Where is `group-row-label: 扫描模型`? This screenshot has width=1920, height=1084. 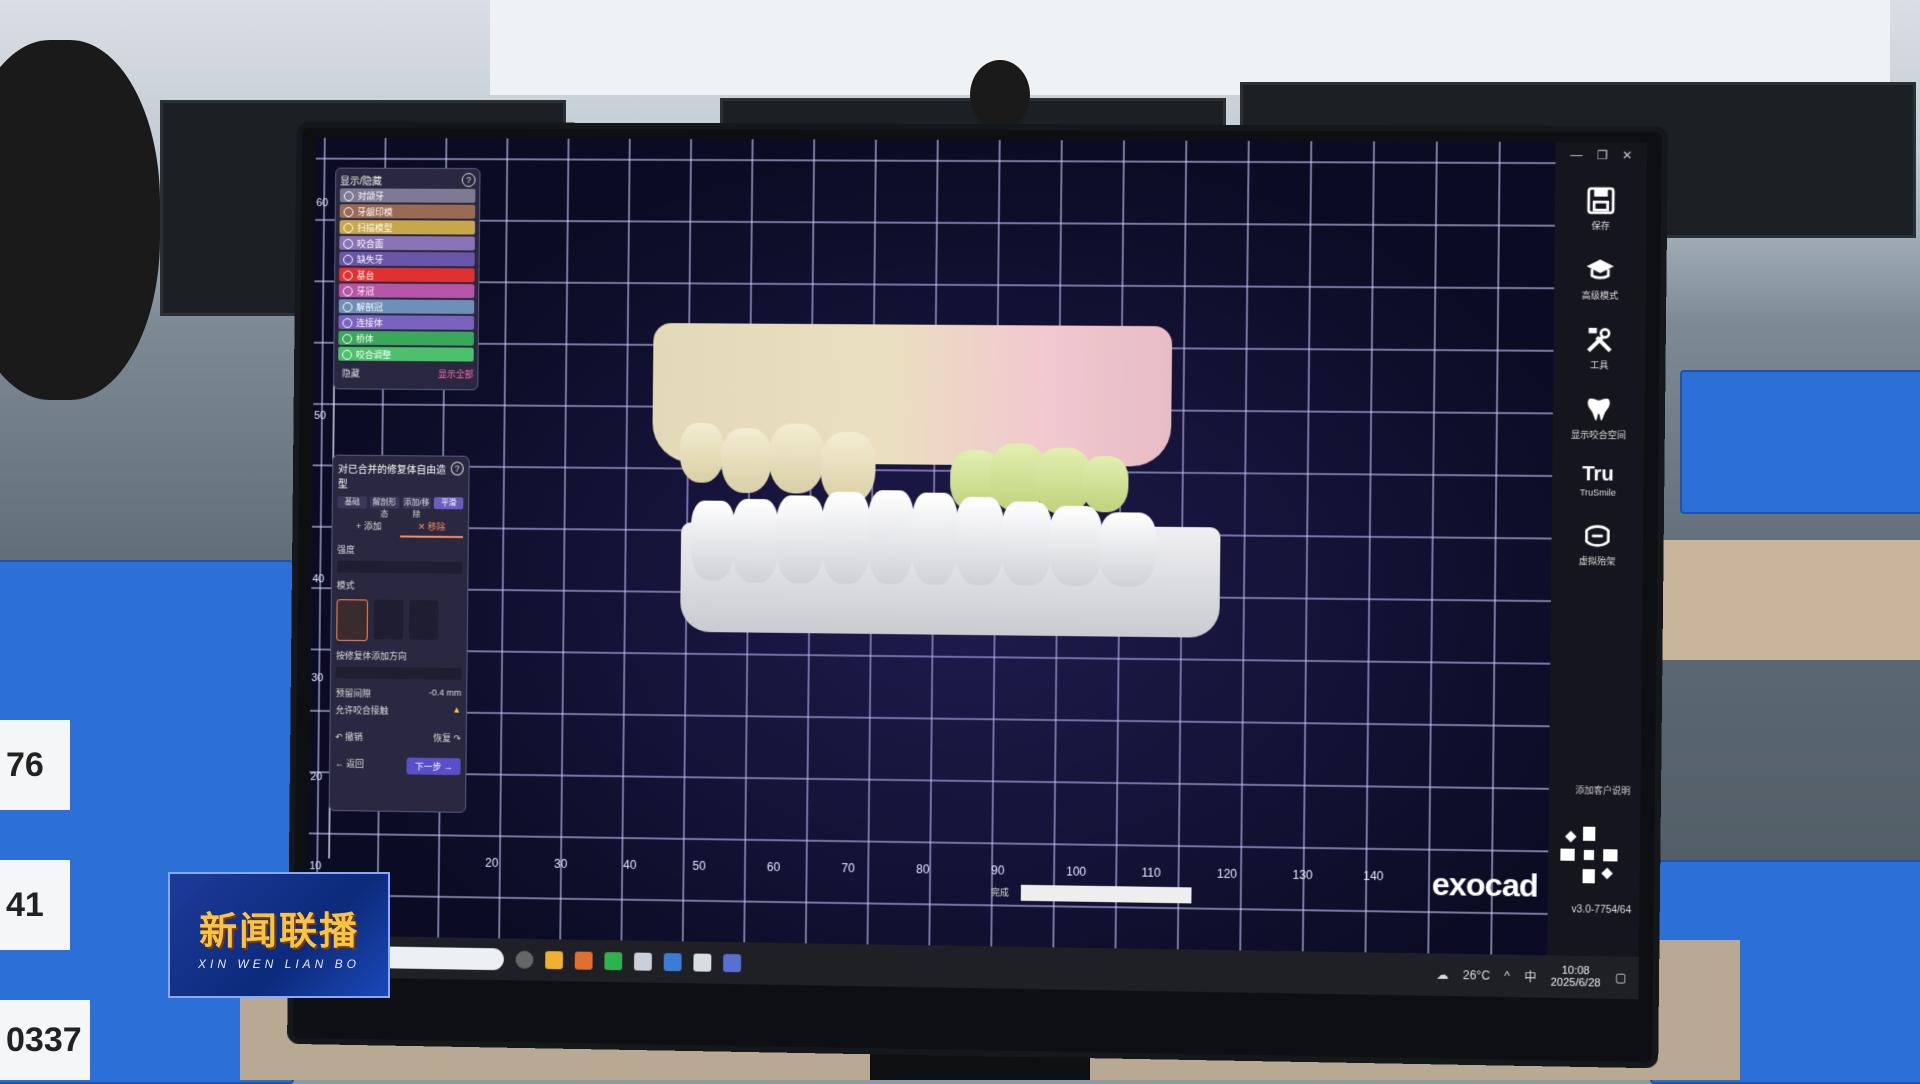 group-row-label: 扫描模型 is located at coordinates (374, 227).